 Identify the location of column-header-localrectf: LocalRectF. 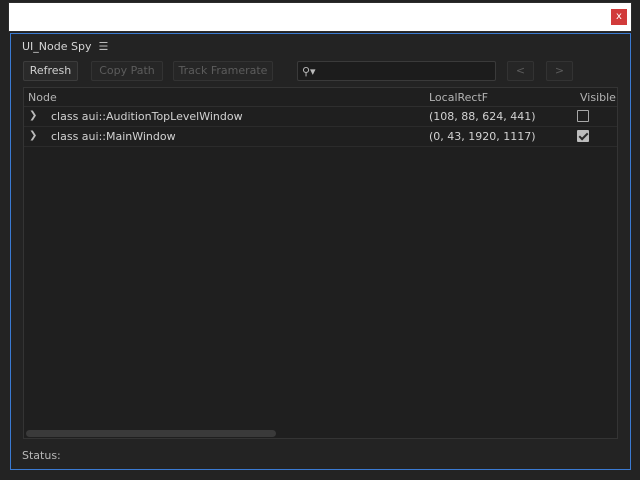
(458, 97).